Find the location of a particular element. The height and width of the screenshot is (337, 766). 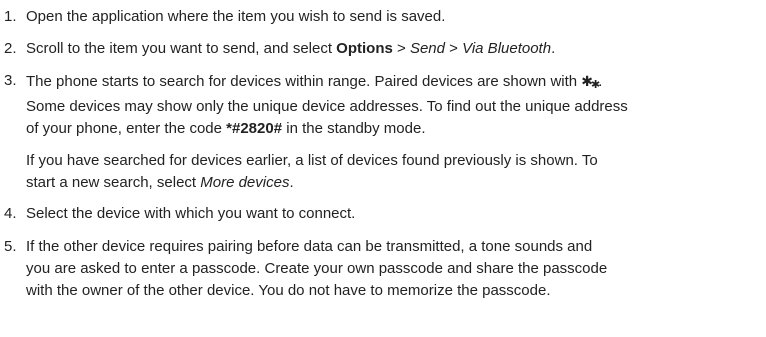

code-text: *#2820# is located at coordinates (254, 128).